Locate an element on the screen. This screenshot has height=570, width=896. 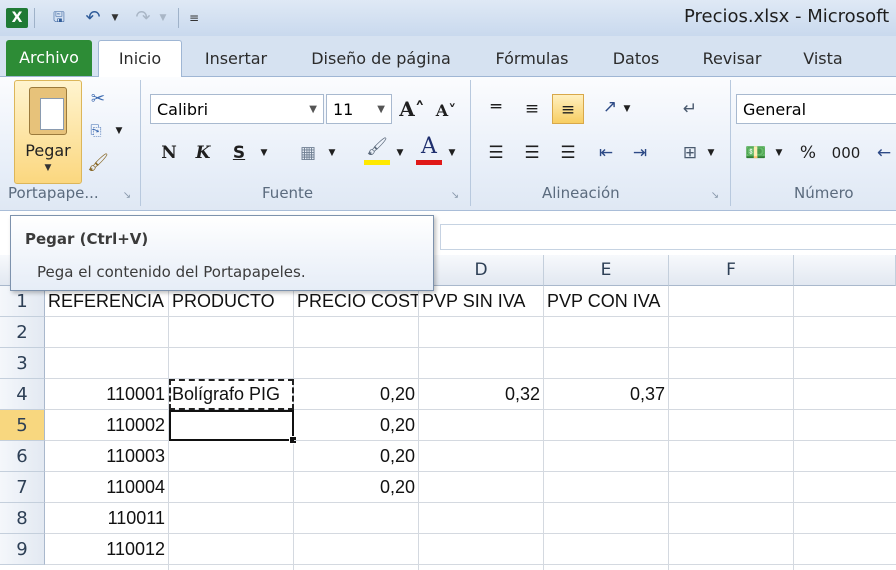
underline-button: S is located at coordinates (239, 153).